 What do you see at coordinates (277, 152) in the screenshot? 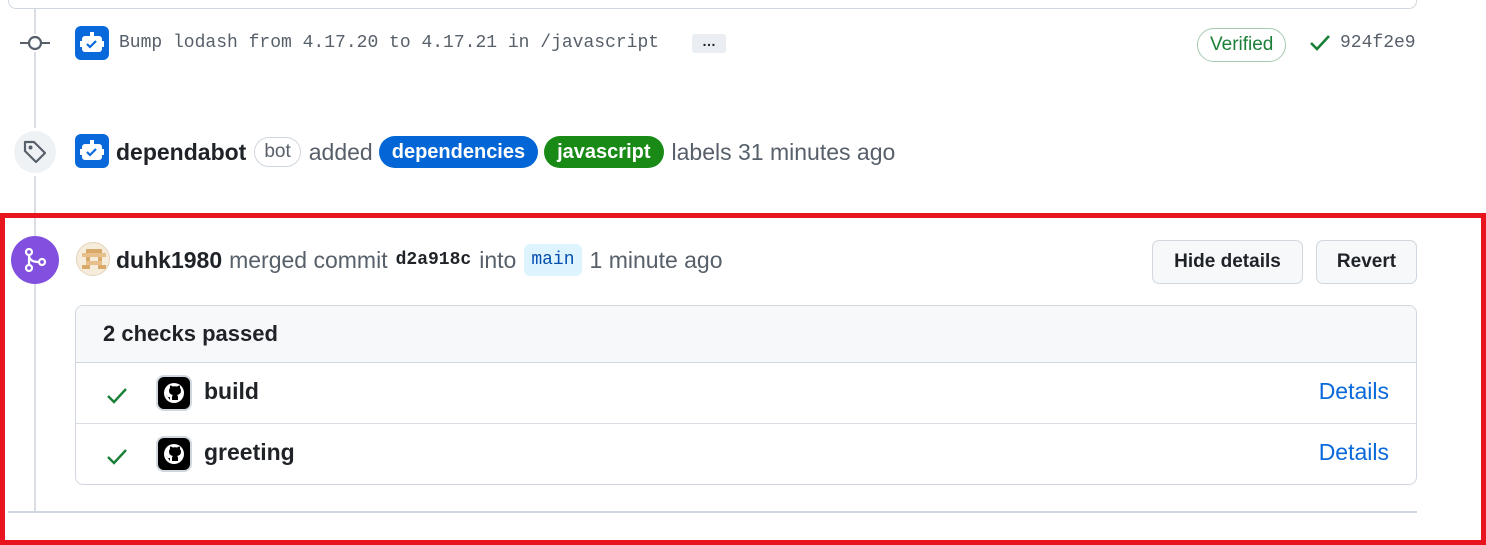
I see `bot-badge: bot` at bounding box center [277, 152].